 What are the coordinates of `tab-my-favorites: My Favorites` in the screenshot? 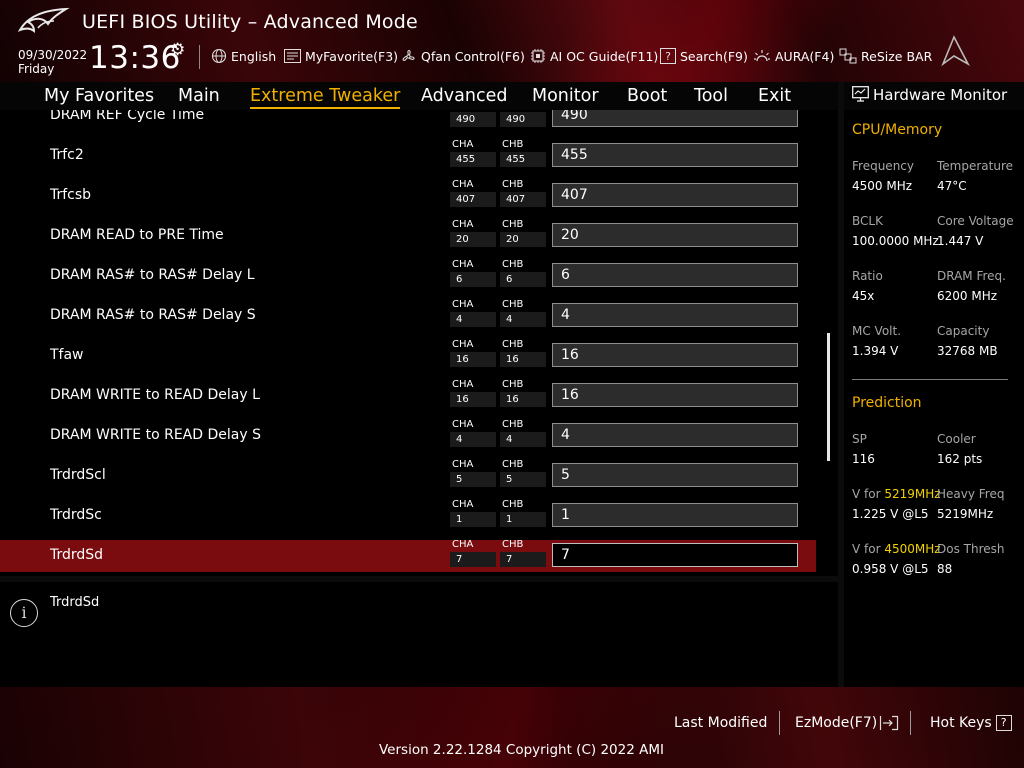 It's located at (99, 96).